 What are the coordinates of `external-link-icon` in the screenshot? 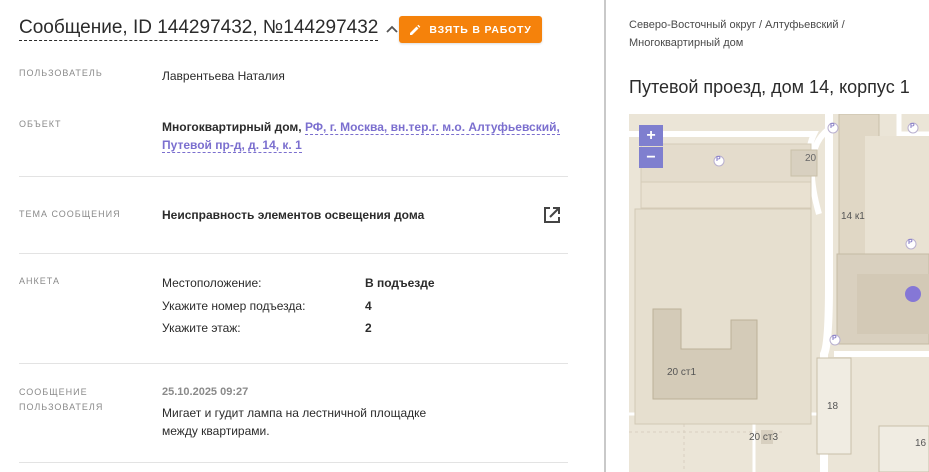 It's located at (552, 215).